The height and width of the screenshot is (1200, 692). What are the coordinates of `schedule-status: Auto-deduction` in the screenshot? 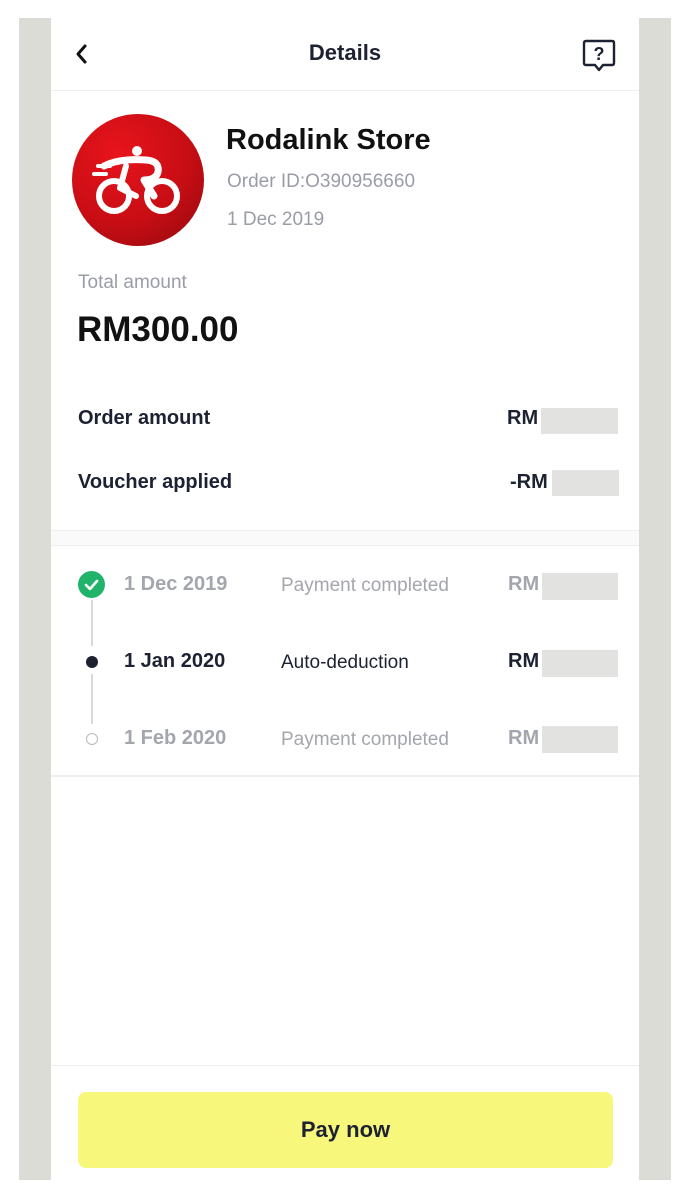 It's located at (345, 662).